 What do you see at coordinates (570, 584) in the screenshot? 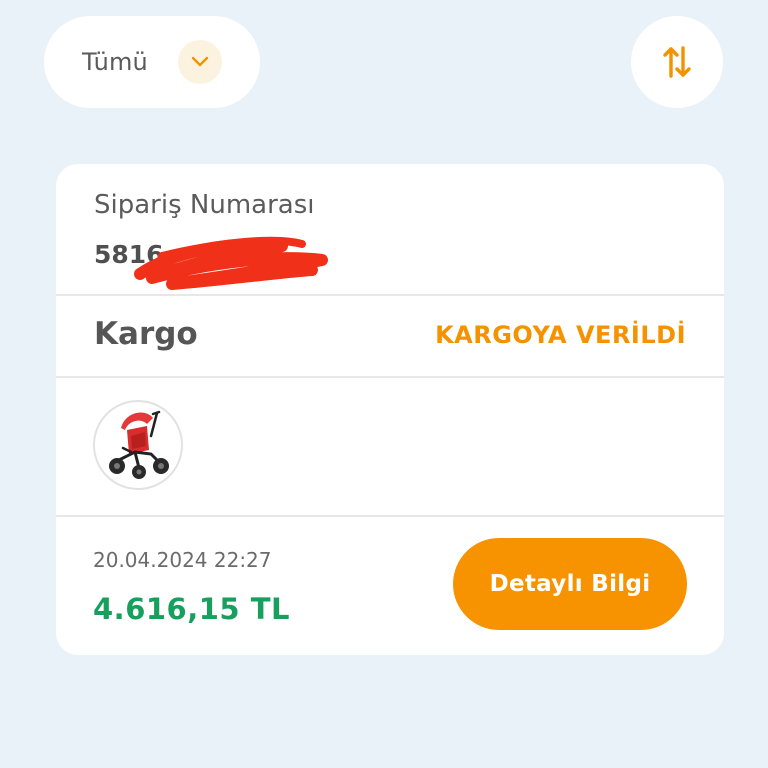
I see `details-button: Detaylı Bilgi` at bounding box center [570, 584].